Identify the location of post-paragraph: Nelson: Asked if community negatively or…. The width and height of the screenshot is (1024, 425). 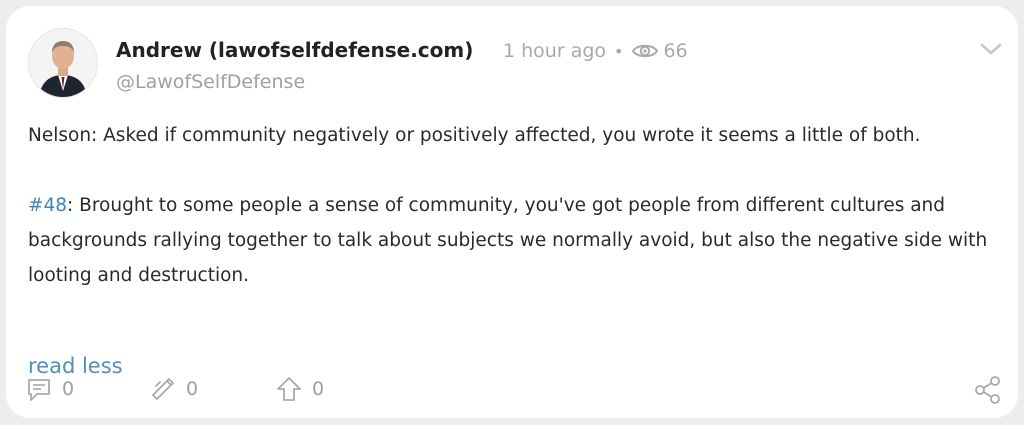
(474, 135).